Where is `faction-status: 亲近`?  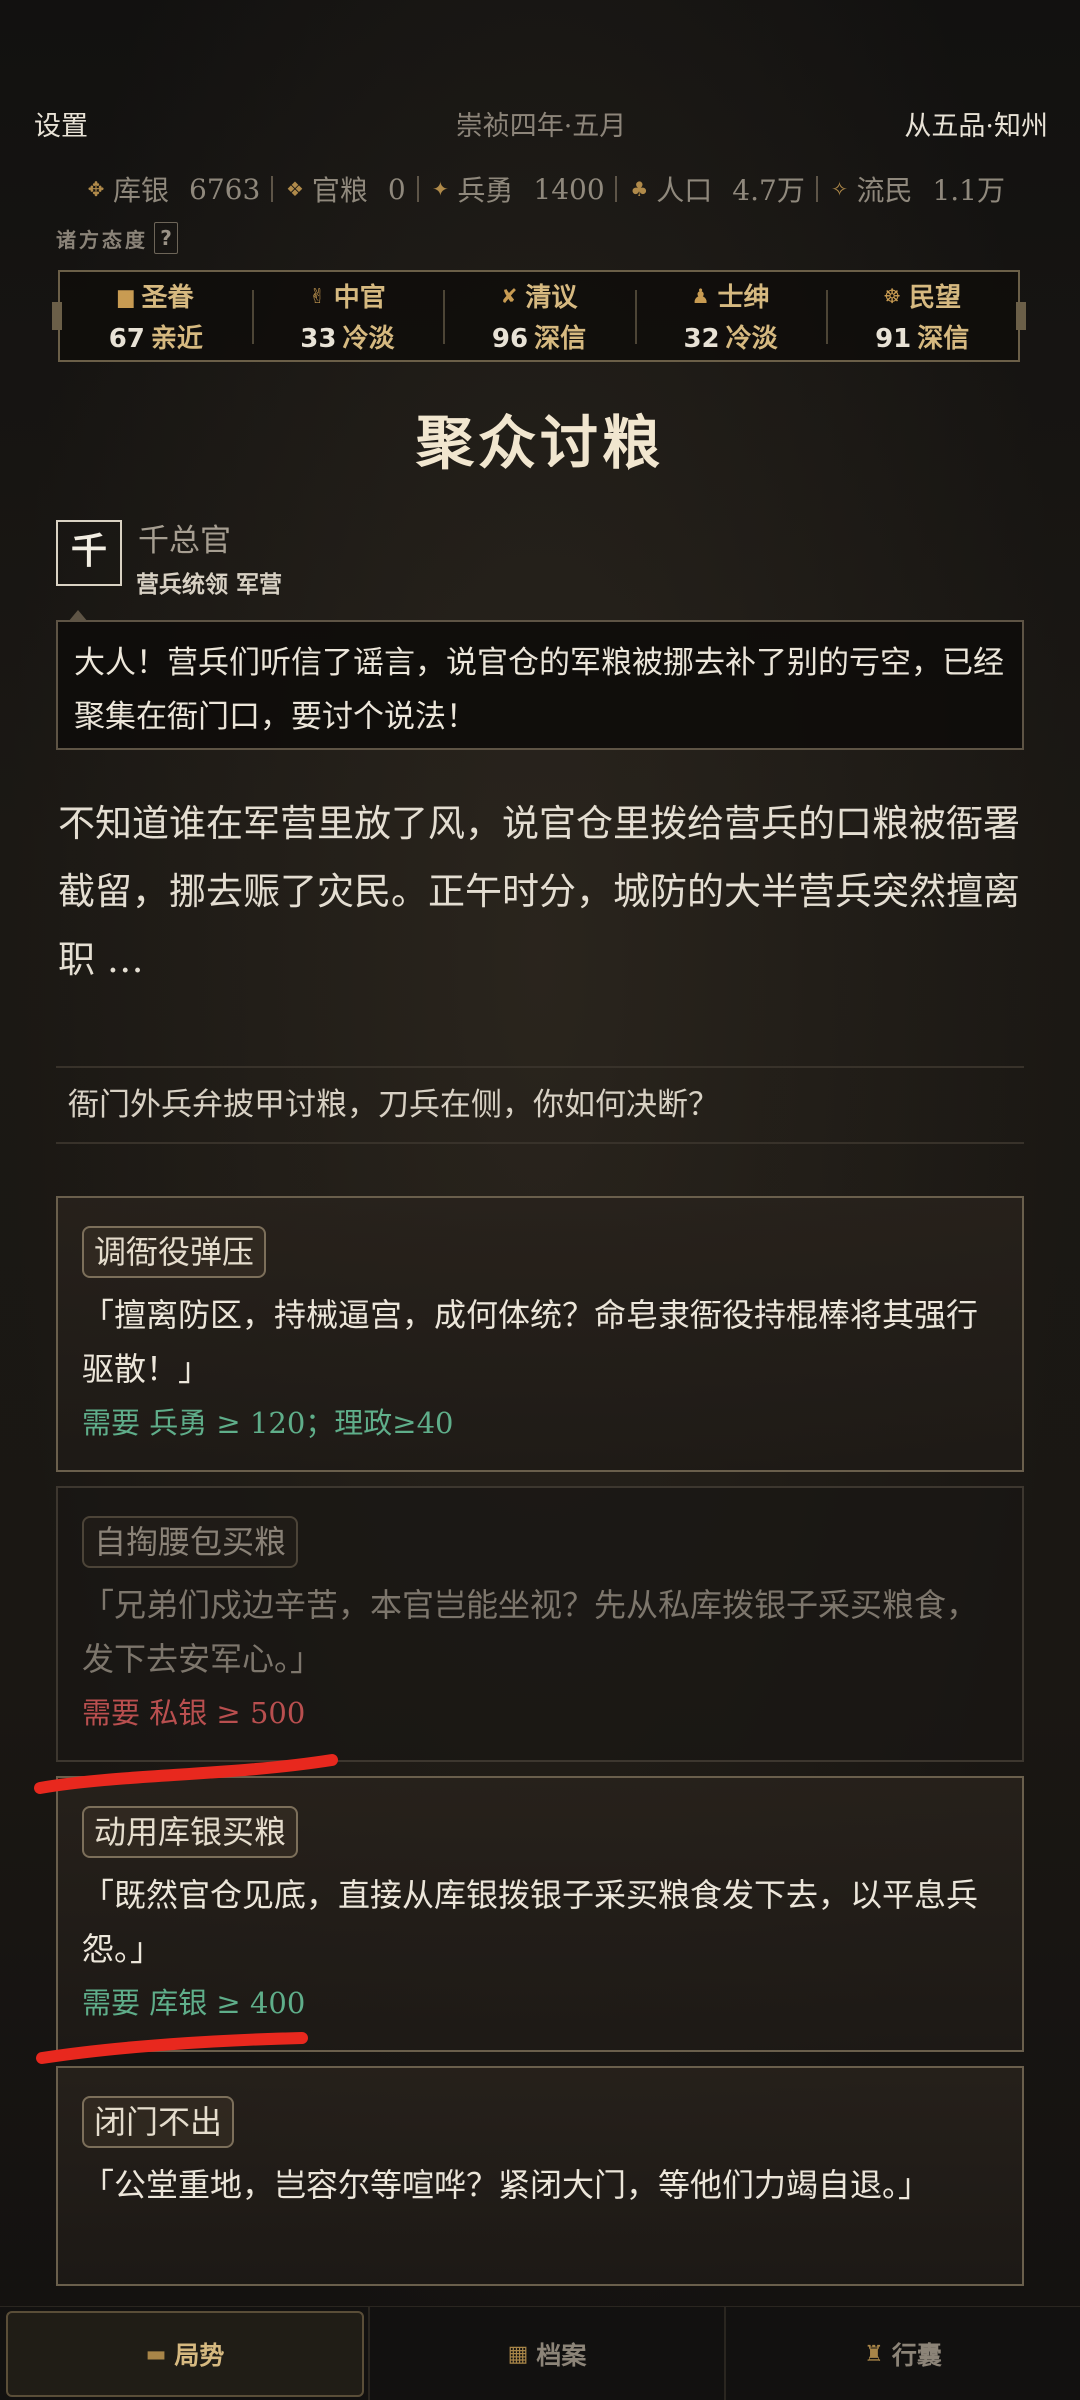 faction-status: 亲近 is located at coordinates (176, 339).